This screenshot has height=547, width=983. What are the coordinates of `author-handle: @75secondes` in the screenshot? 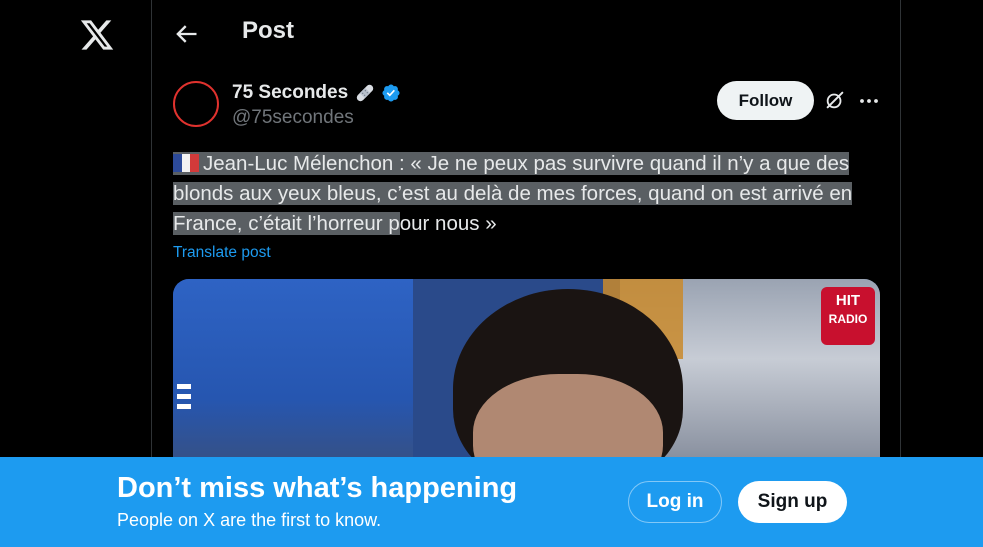 It's located at (293, 118).